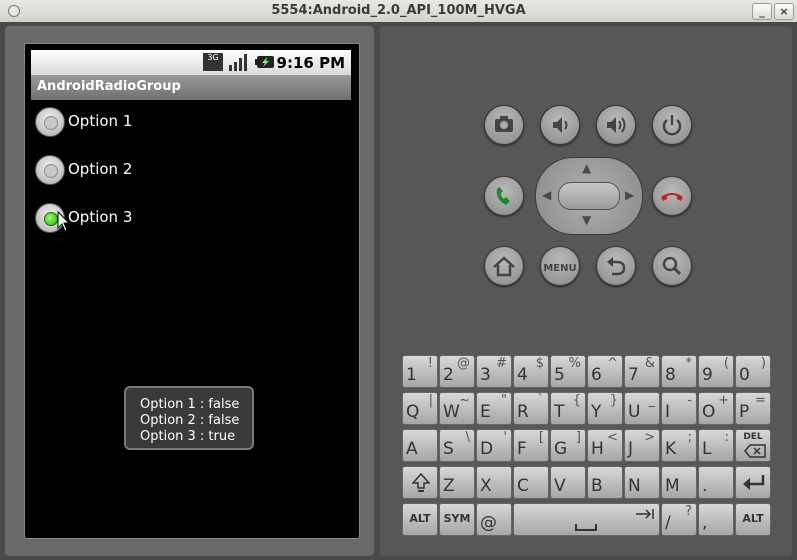 This screenshot has height=560, width=797. I want to click on app-title-bar: AndroidRadioGroup, so click(191, 87).